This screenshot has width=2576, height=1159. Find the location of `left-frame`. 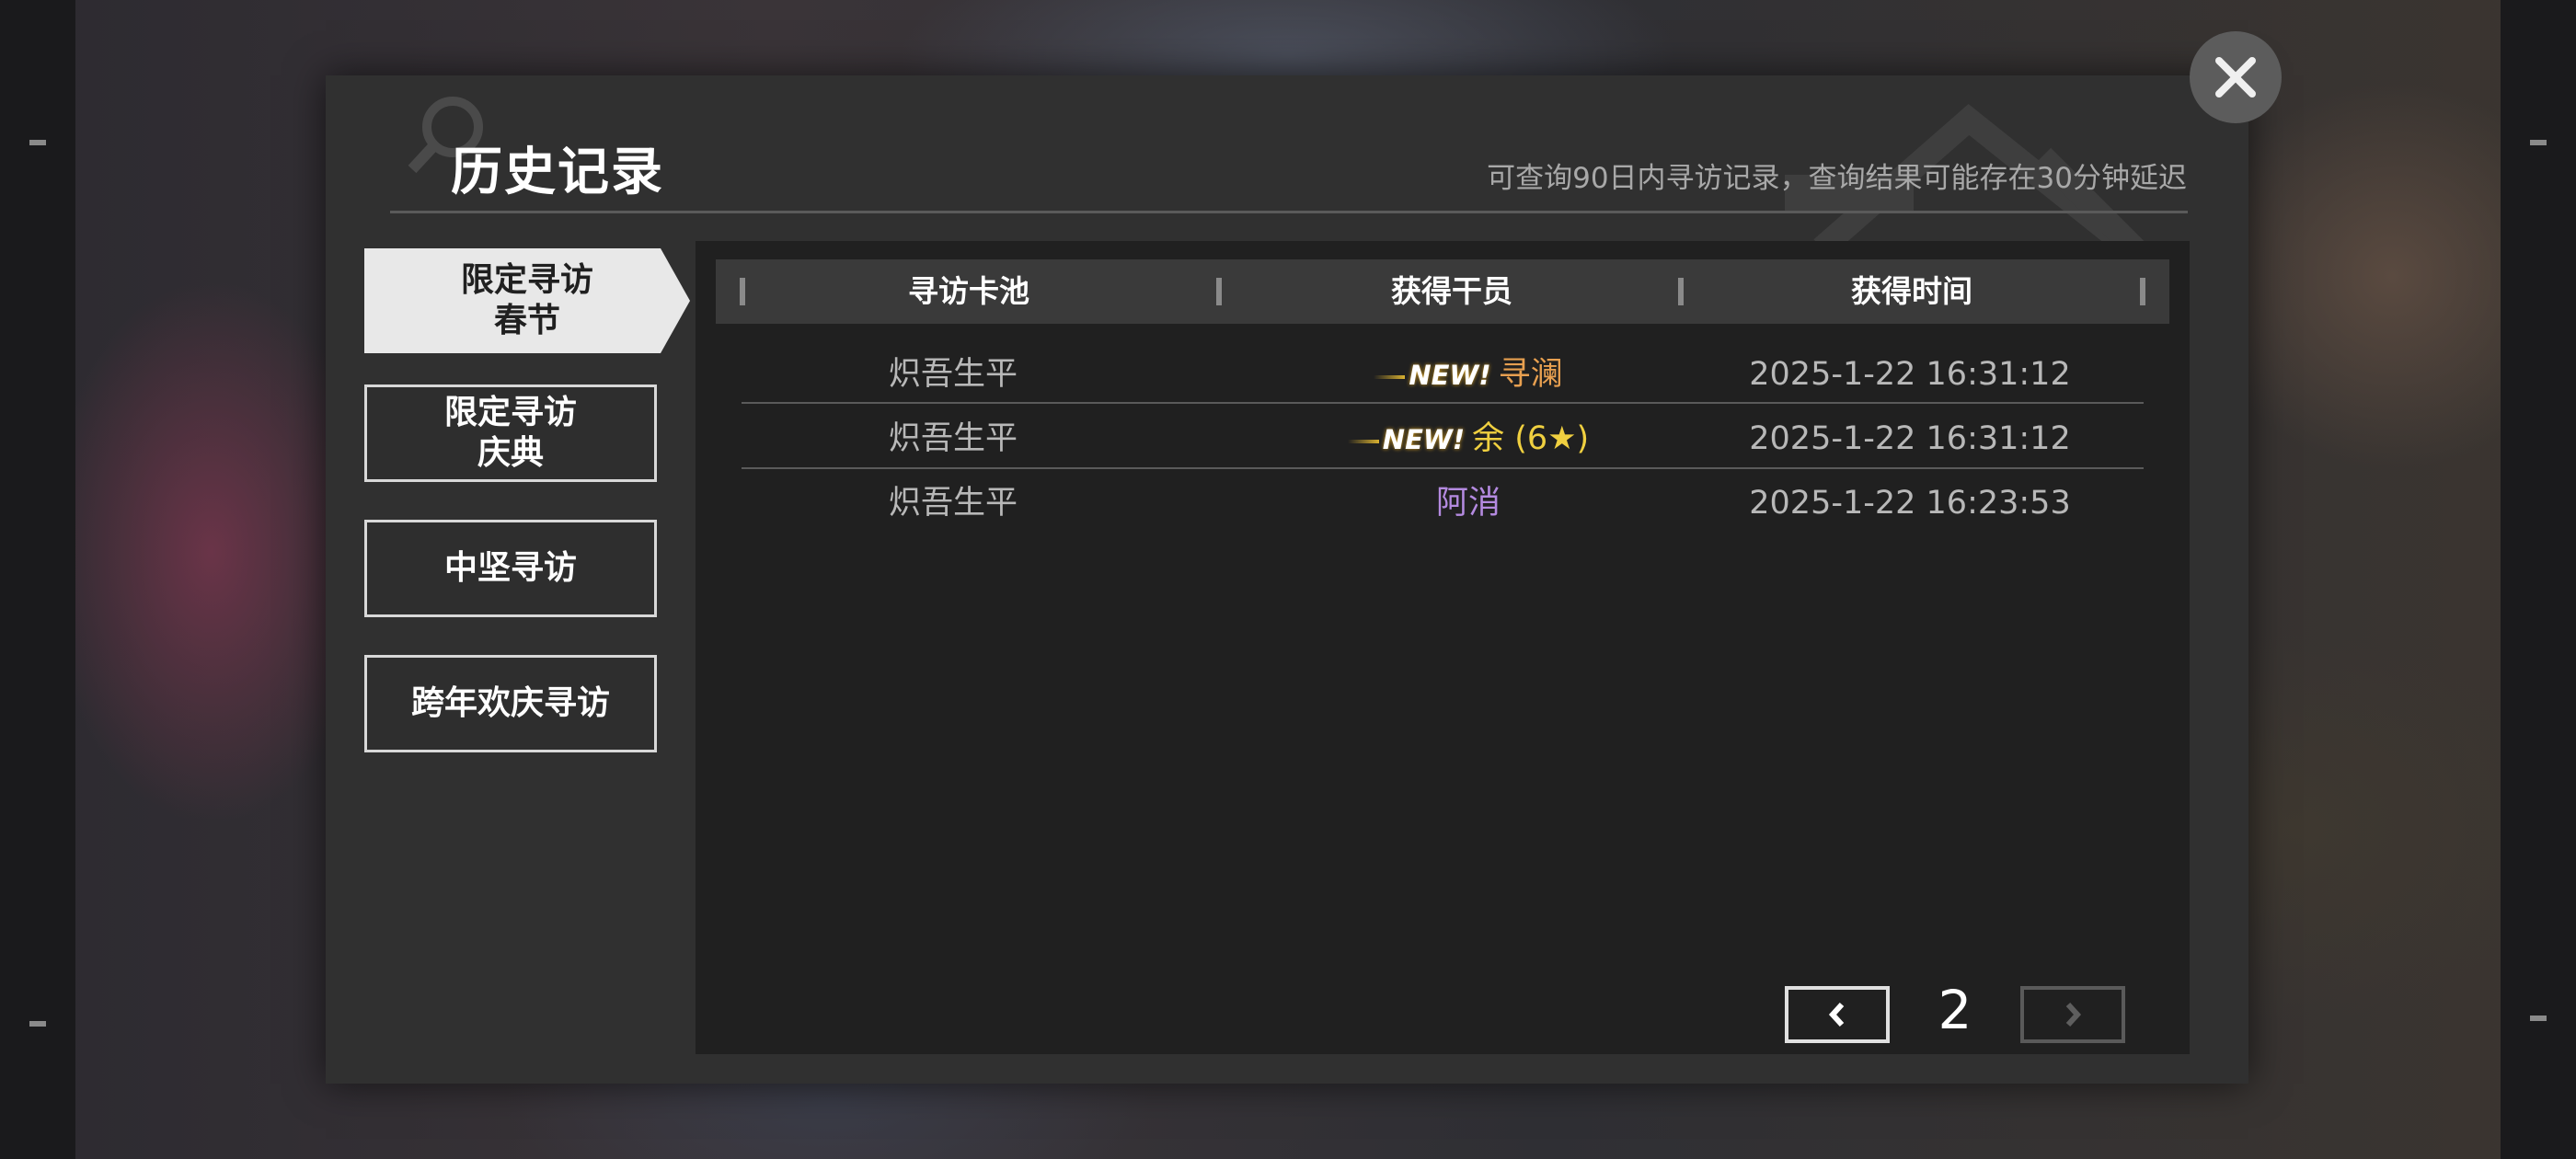

left-frame is located at coordinates (37, 579).